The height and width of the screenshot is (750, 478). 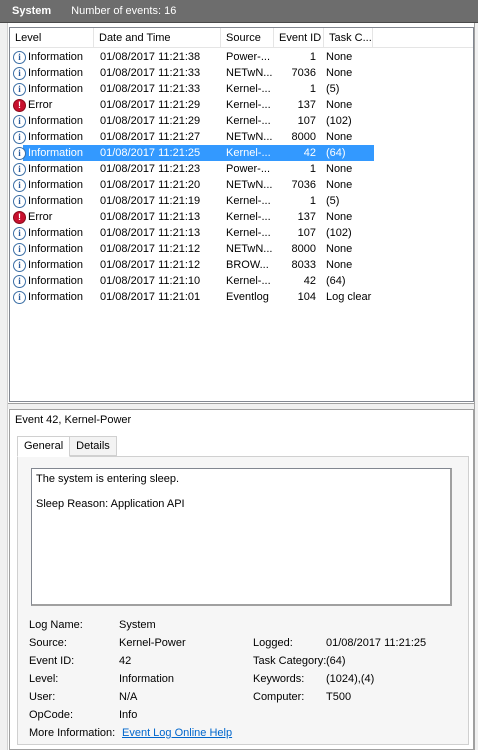 I want to click on event-id-cell: 137, so click(x=306, y=105).